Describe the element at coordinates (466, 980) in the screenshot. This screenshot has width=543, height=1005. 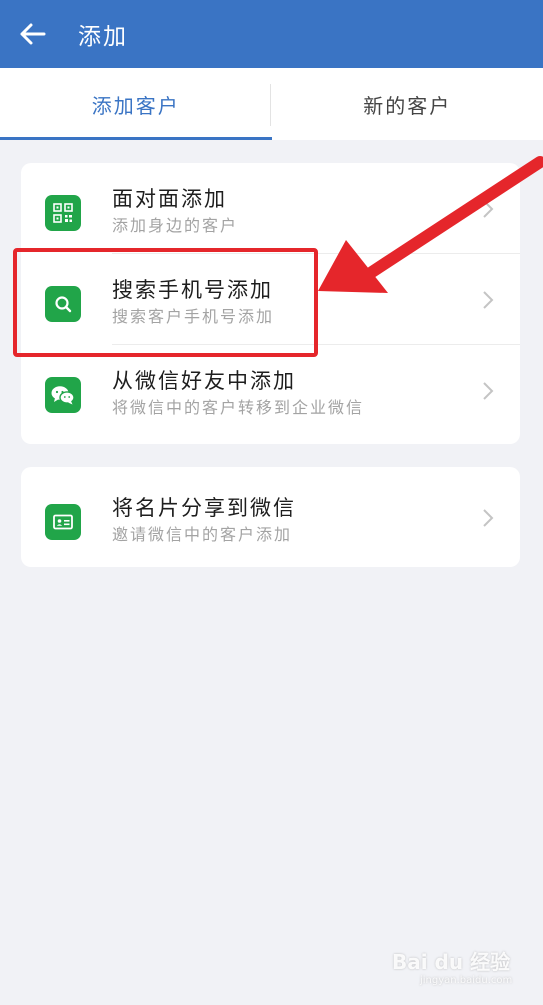
I see `watermark-url: jingyan.baidu.com` at that location.